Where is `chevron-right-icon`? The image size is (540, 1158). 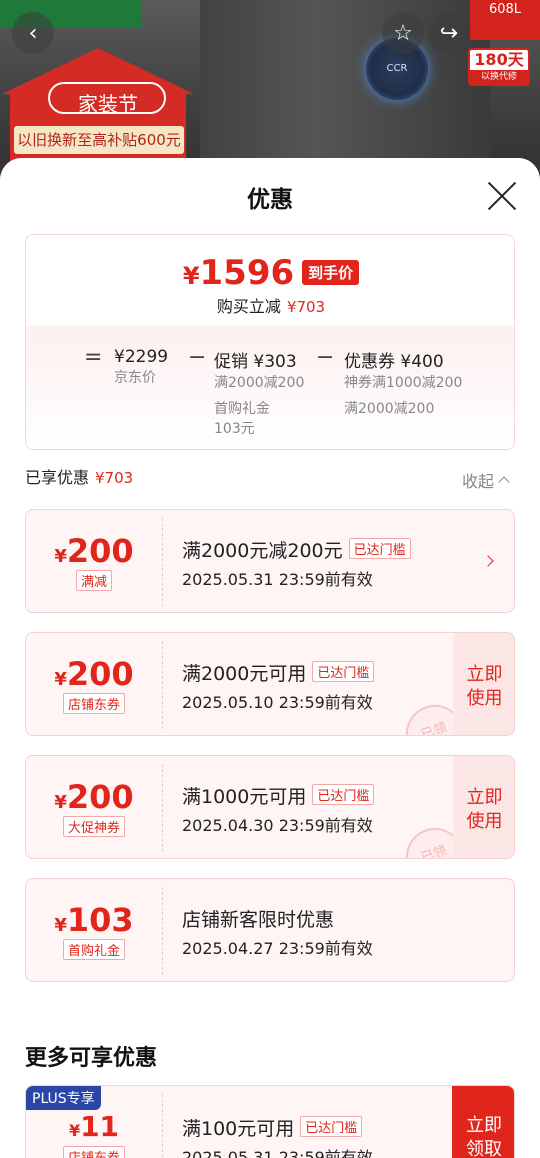 chevron-right-icon is located at coordinates (488, 561).